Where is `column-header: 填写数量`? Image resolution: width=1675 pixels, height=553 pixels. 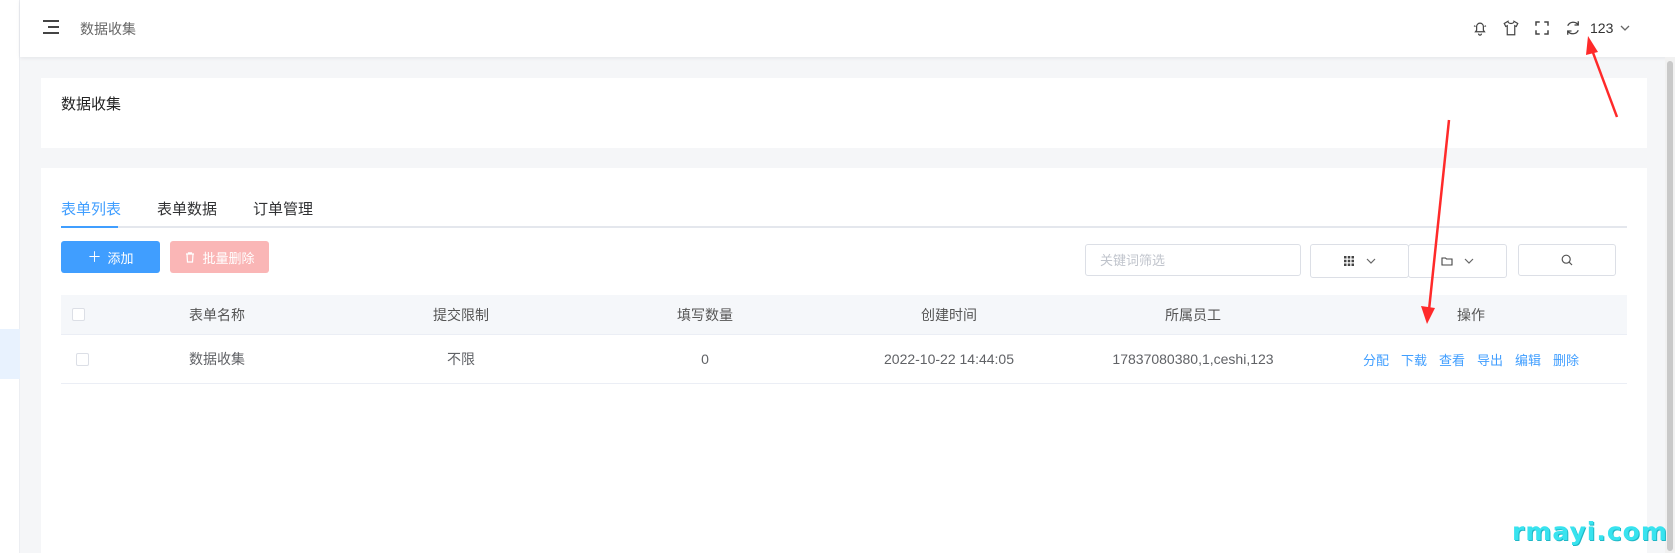
column-header: 填写数量 is located at coordinates (705, 314).